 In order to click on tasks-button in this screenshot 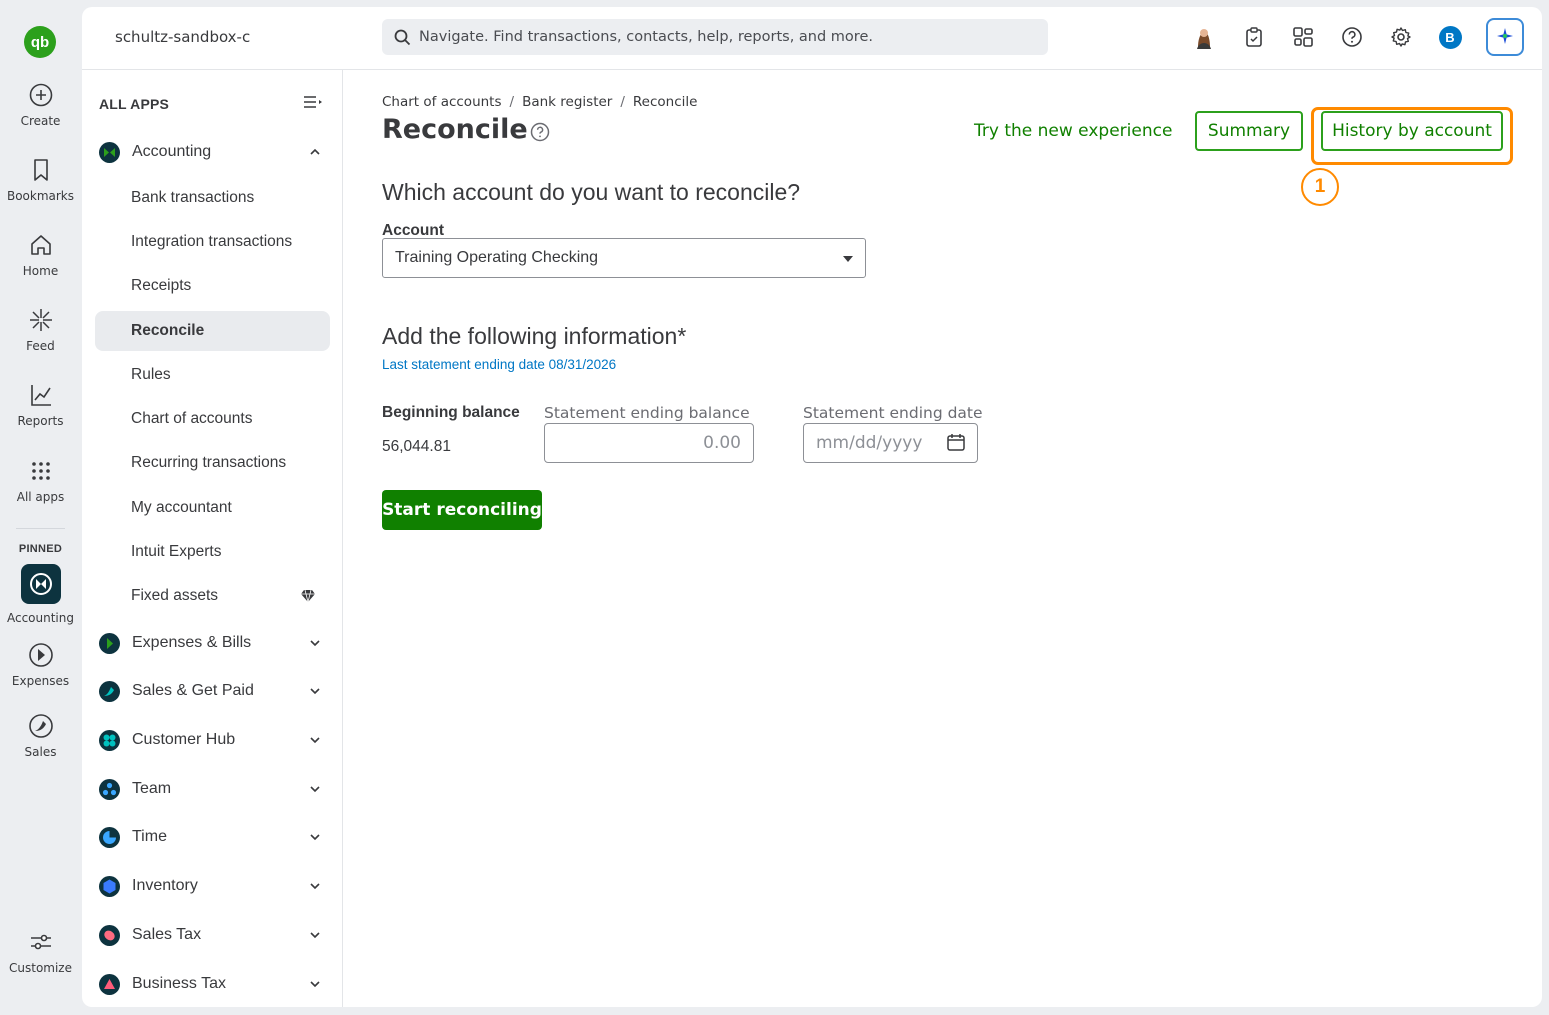, I will do `click(1254, 37)`.